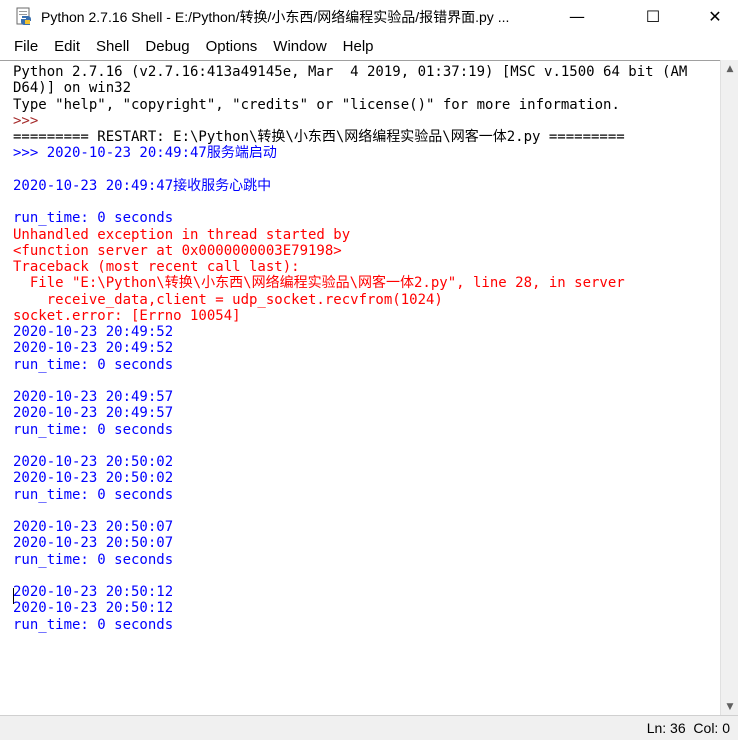  What do you see at coordinates (299, 46) in the screenshot?
I see `menu-window: Window` at bounding box center [299, 46].